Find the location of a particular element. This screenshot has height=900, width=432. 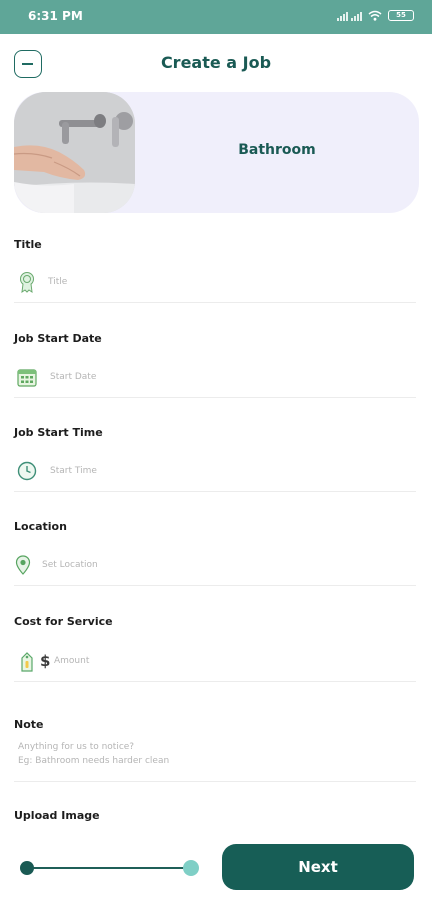

amount-input: Amount is located at coordinates (71, 661).